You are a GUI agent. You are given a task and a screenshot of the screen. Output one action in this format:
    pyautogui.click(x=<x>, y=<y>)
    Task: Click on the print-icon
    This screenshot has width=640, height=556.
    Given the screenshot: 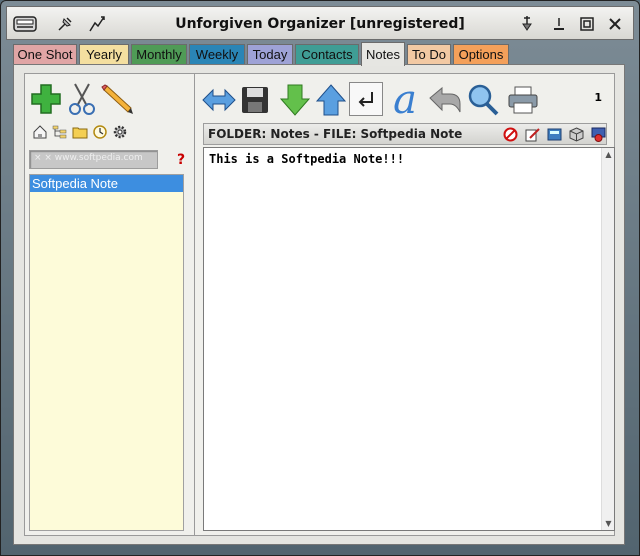 What is the action you would take?
    pyautogui.click(x=523, y=100)
    